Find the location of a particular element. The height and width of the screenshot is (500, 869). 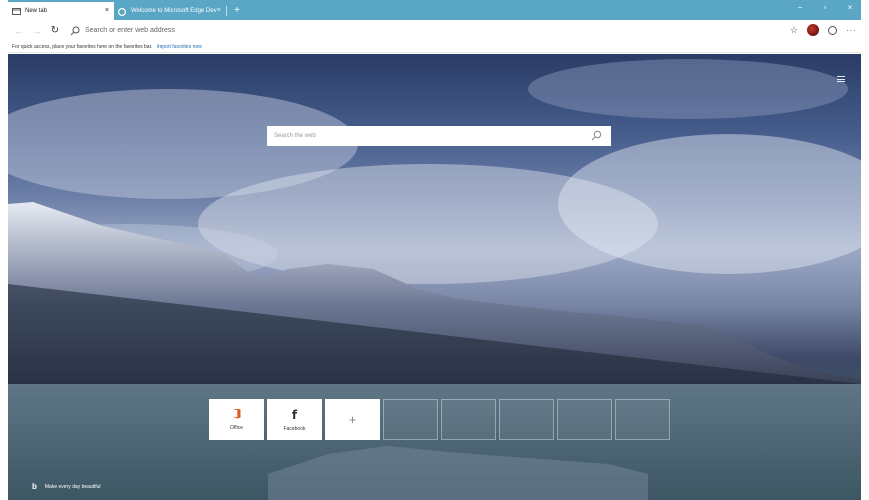

address-bar: Search or enter web address is located at coordinates (427, 30).